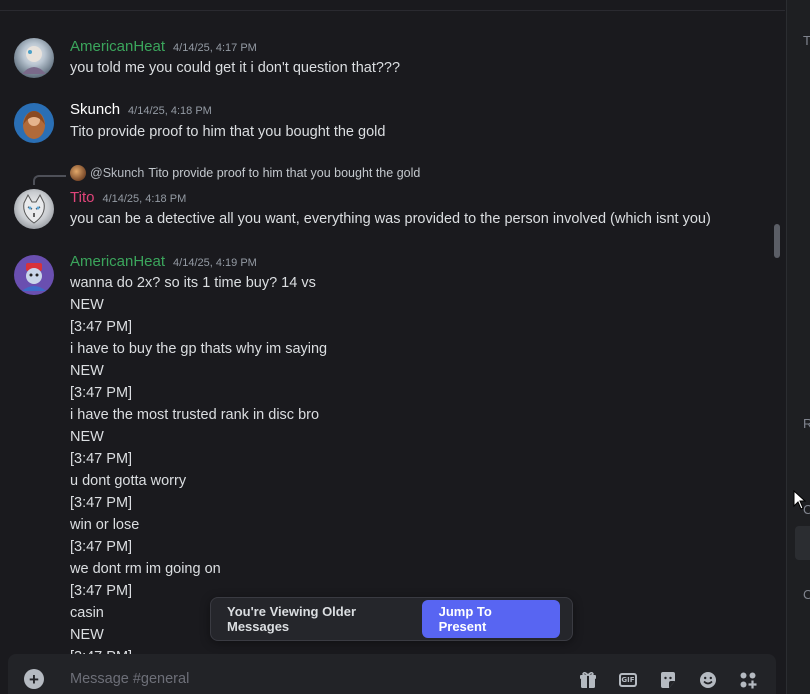 The image size is (810, 694). What do you see at coordinates (87, 613) in the screenshot?
I see `message-text: casin` at bounding box center [87, 613].